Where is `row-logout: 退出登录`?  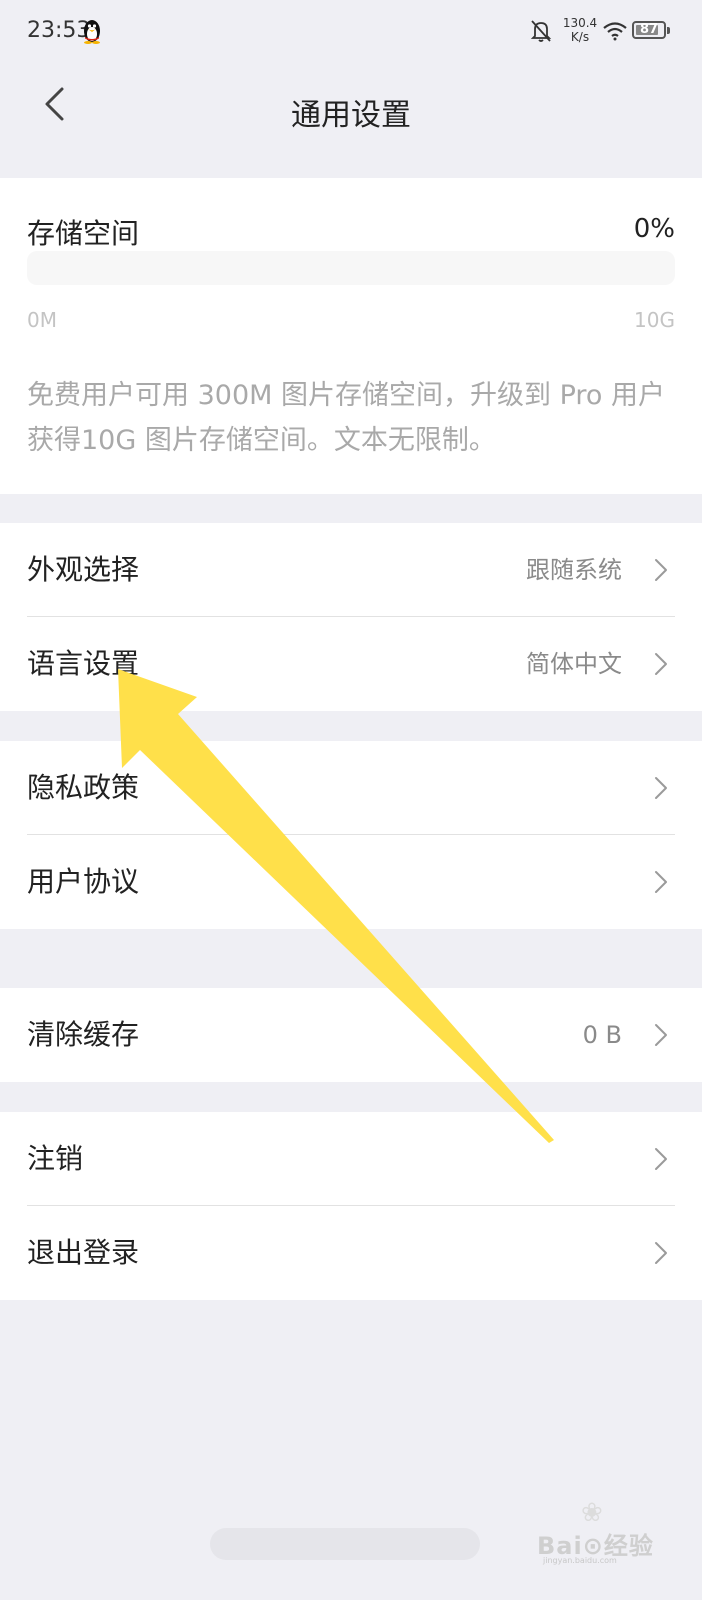 row-logout: 退出登录 is located at coordinates (351, 1253).